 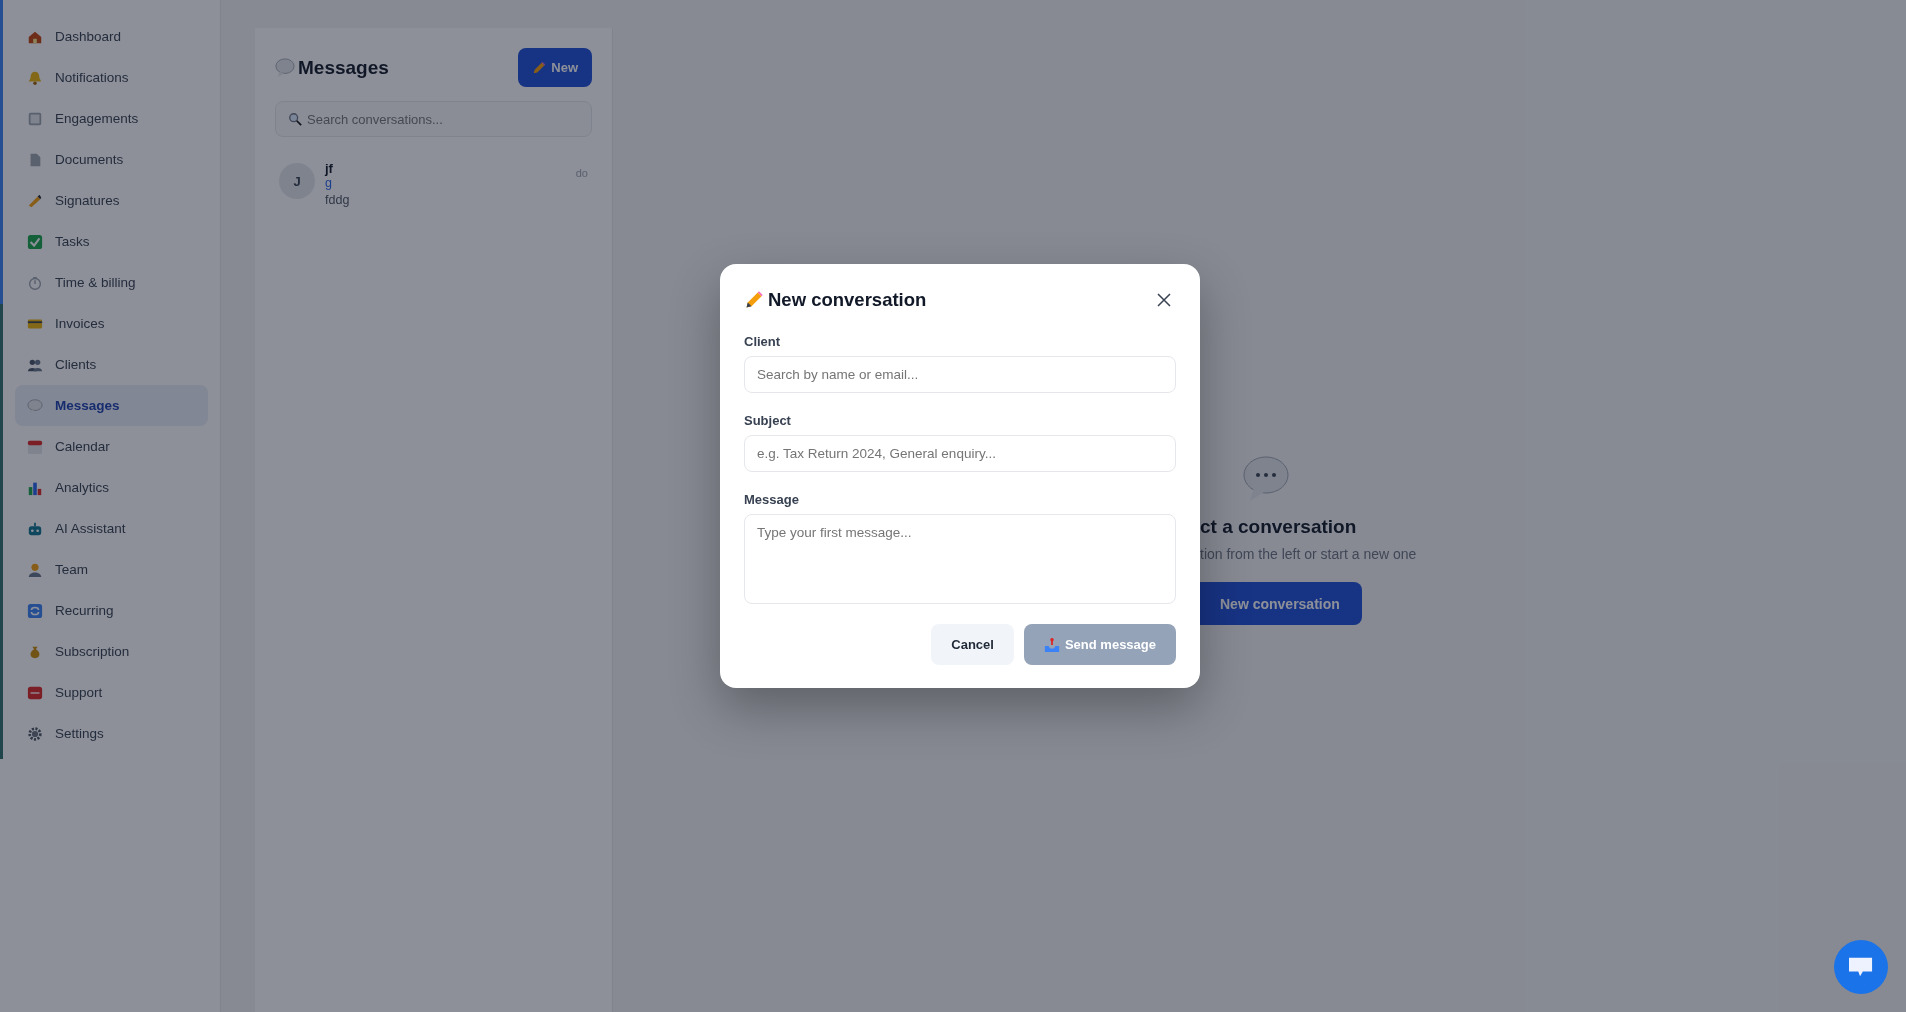 What do you see at coordinates (111, 159) in the screenshot?
I see `sidebar-item: Documents` at bounding box center [111, 159].